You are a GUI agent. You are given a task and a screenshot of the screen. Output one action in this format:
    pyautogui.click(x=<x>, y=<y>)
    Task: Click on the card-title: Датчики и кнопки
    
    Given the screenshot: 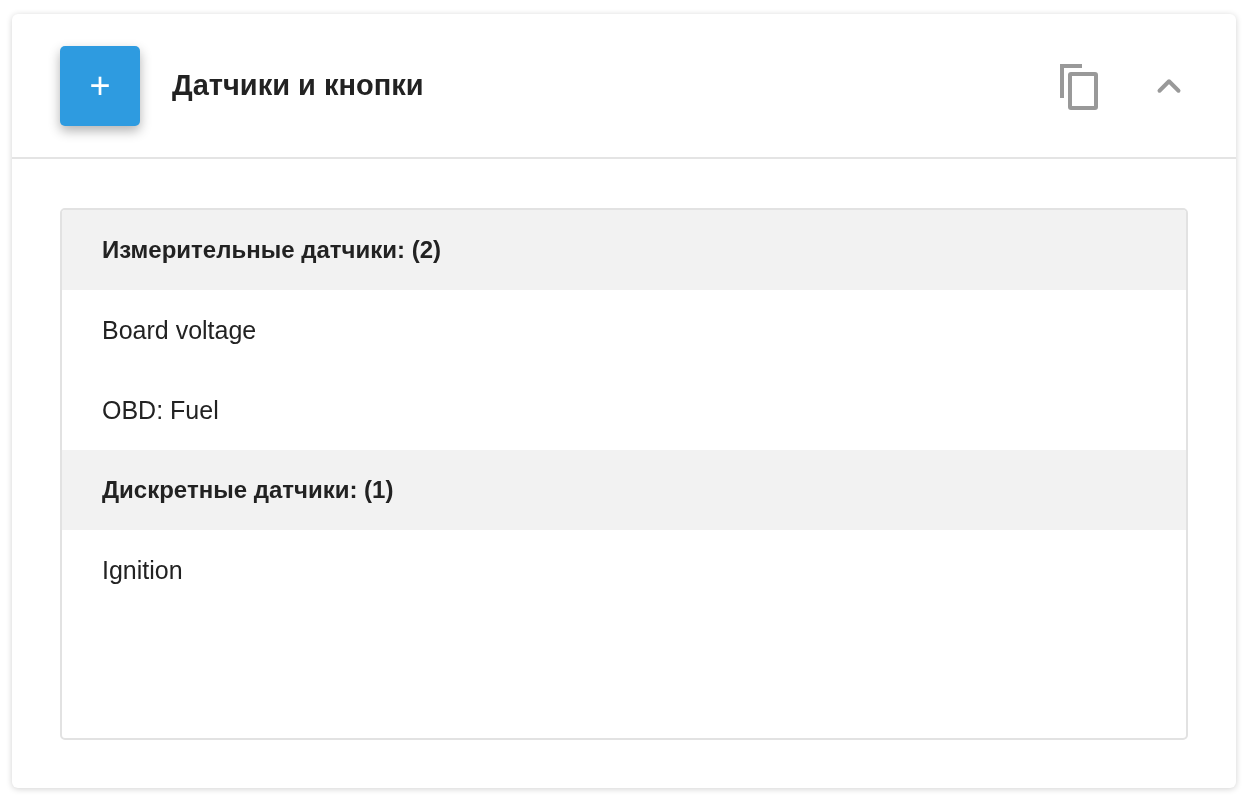 What is the action you would take?
    pyautogui.click(x=298, y=85)
    